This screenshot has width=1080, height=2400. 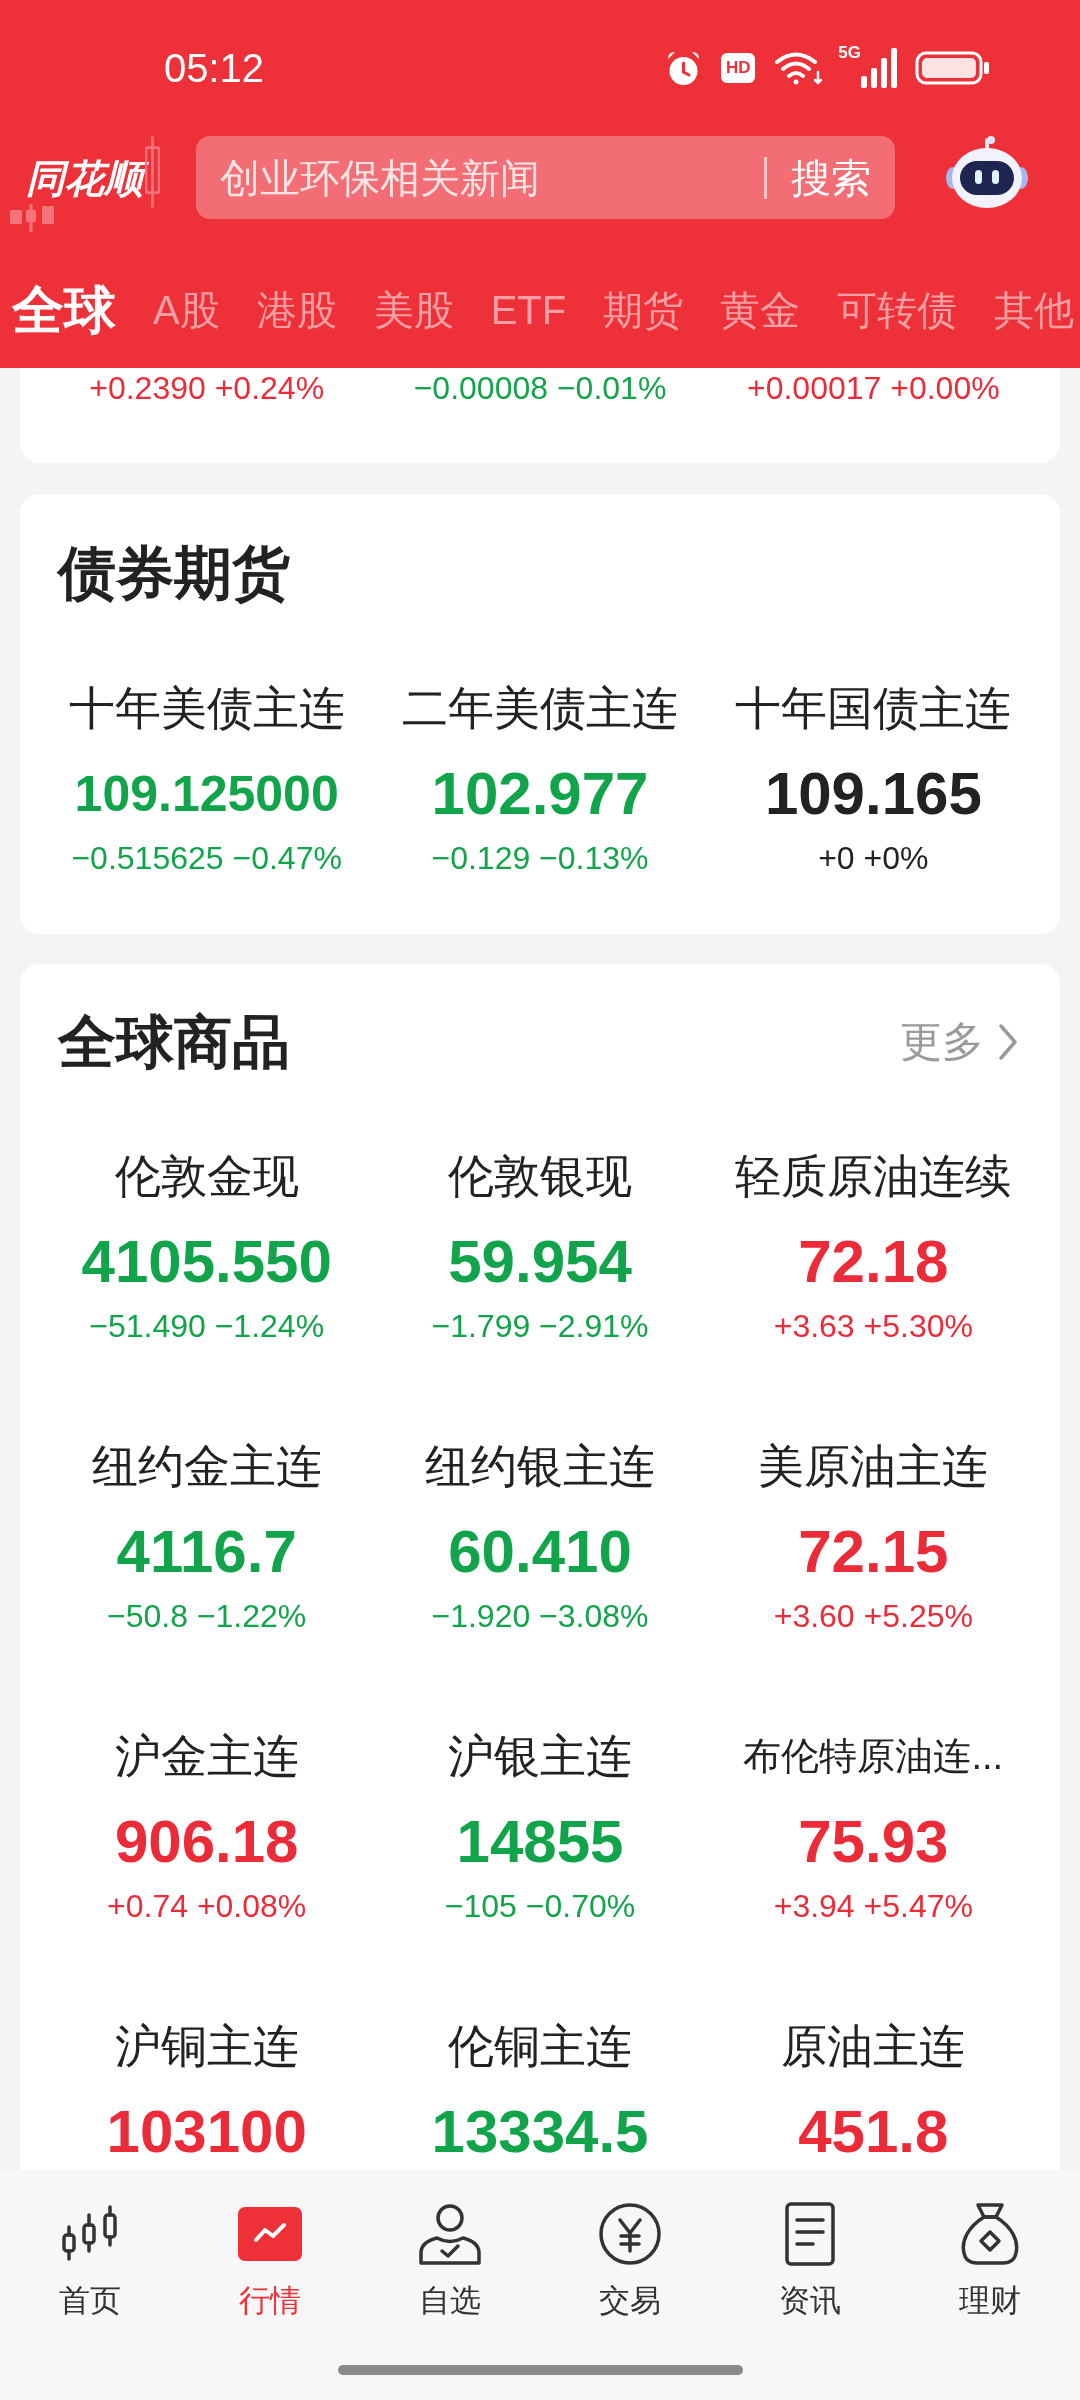 What do you see at coordinates (206, 1262) in the screenshot?
I see `price-value: 4105.550` at bounding box center [206, 1262].